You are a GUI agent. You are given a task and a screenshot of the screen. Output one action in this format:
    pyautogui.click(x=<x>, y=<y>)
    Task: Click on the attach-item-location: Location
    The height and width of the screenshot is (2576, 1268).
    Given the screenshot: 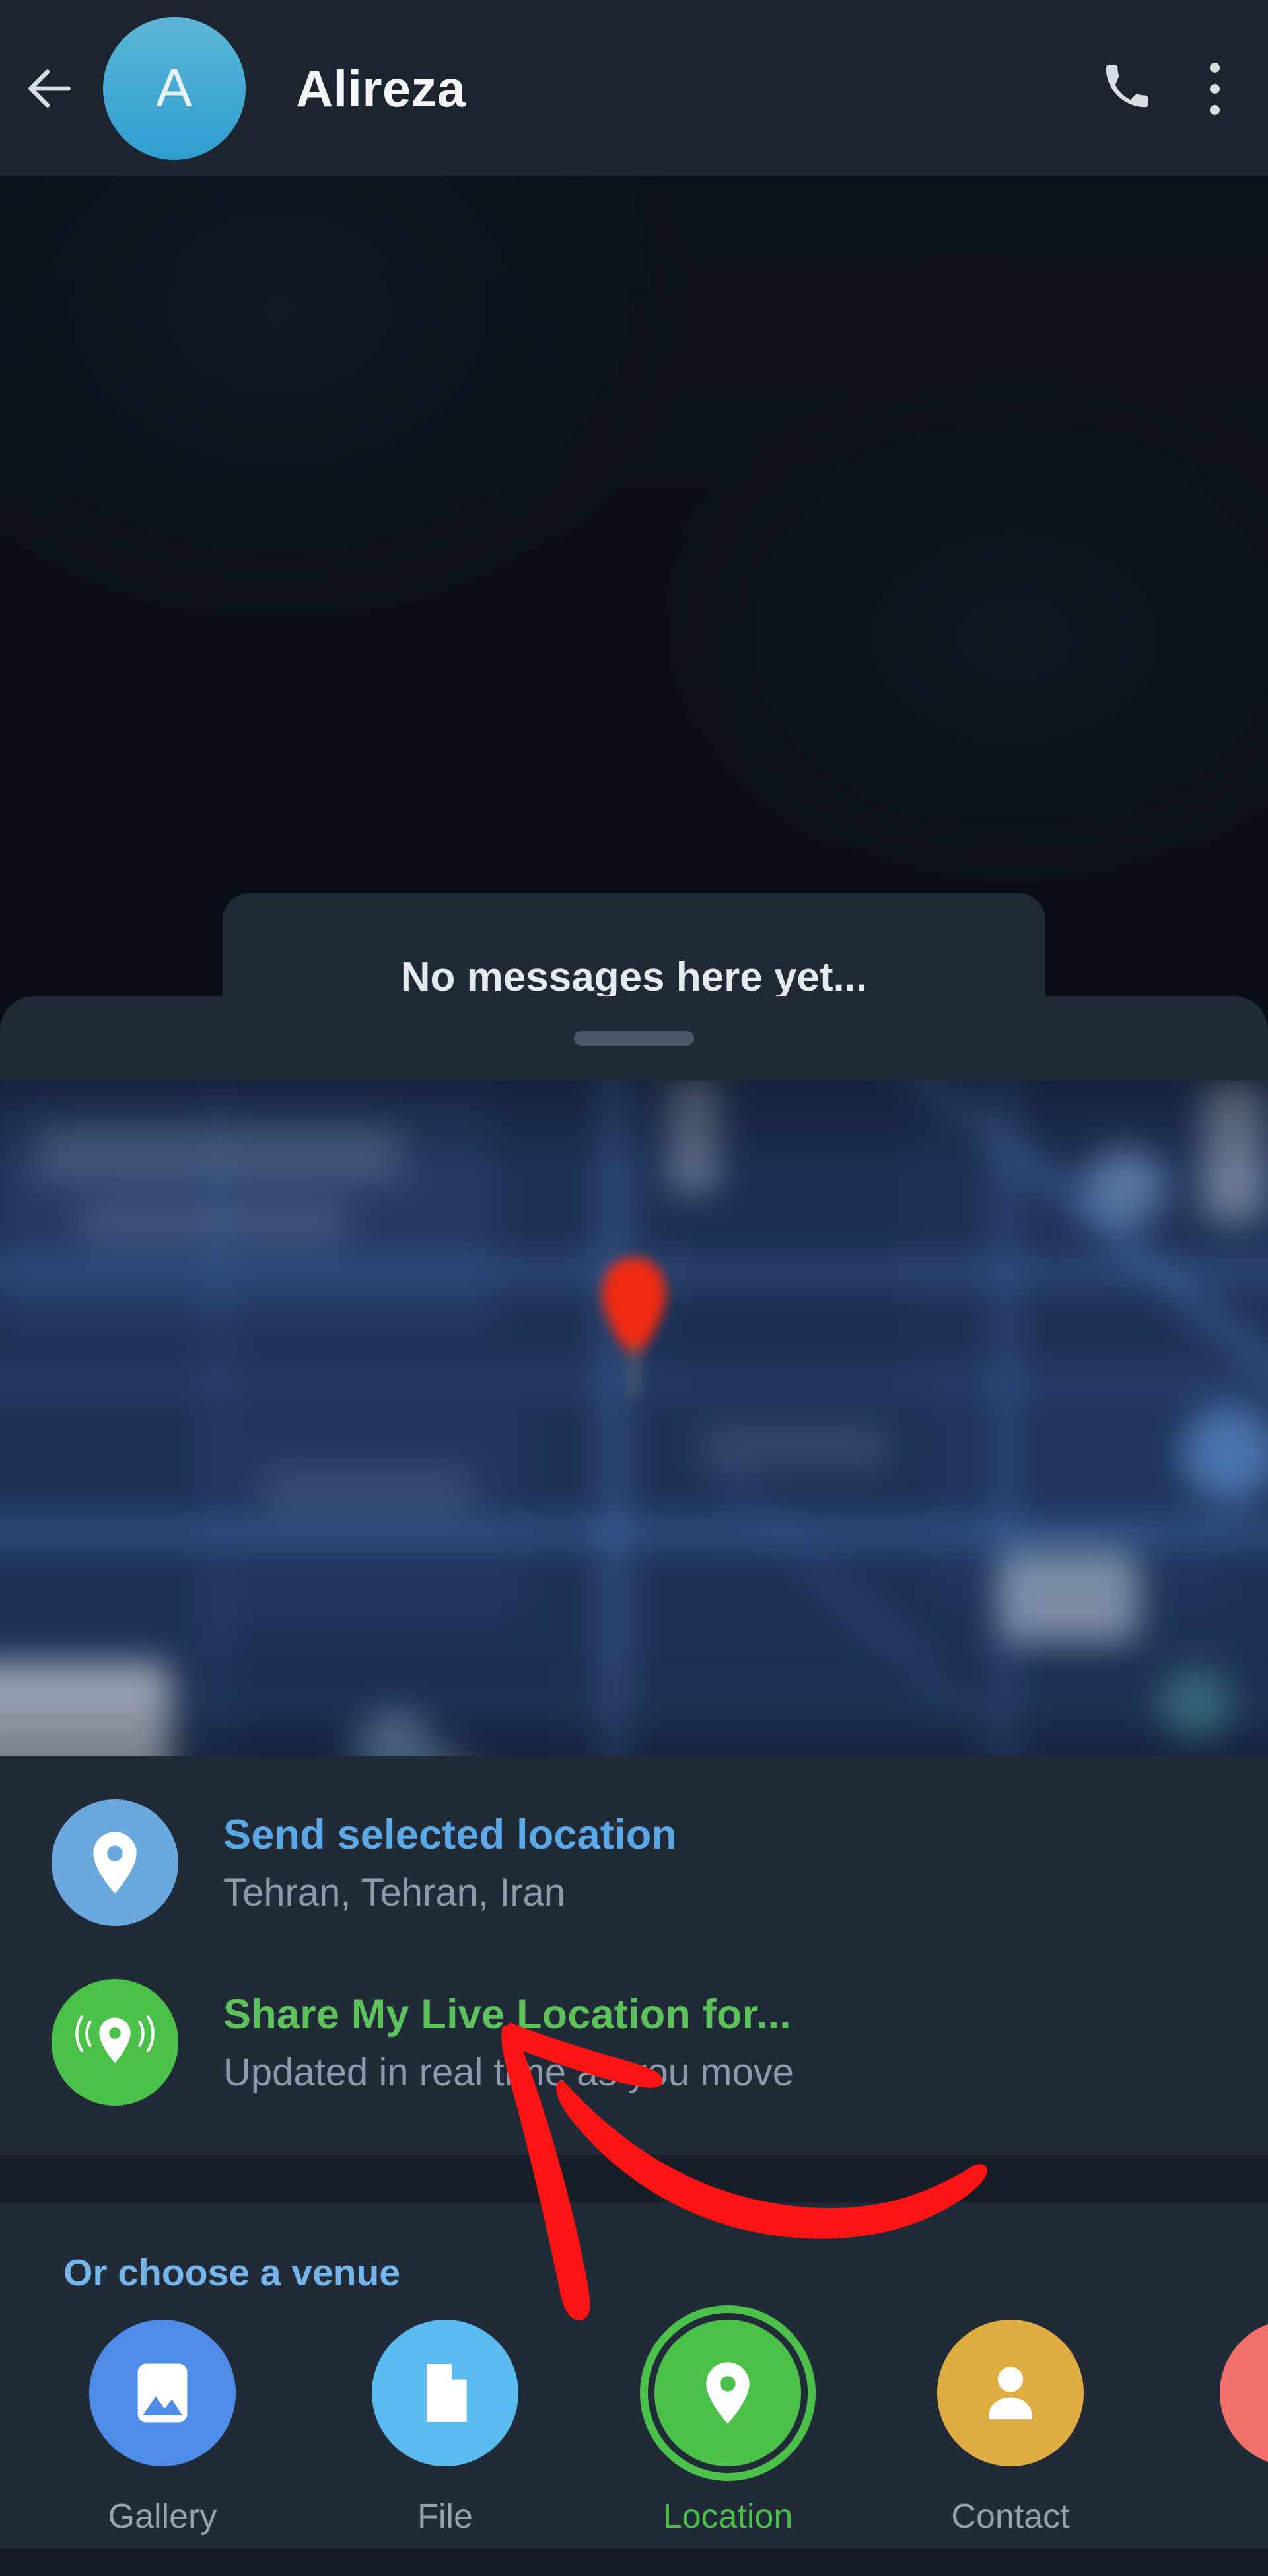 What is the action you would take?
    pyautogui.click(x=727, y=2421)
    